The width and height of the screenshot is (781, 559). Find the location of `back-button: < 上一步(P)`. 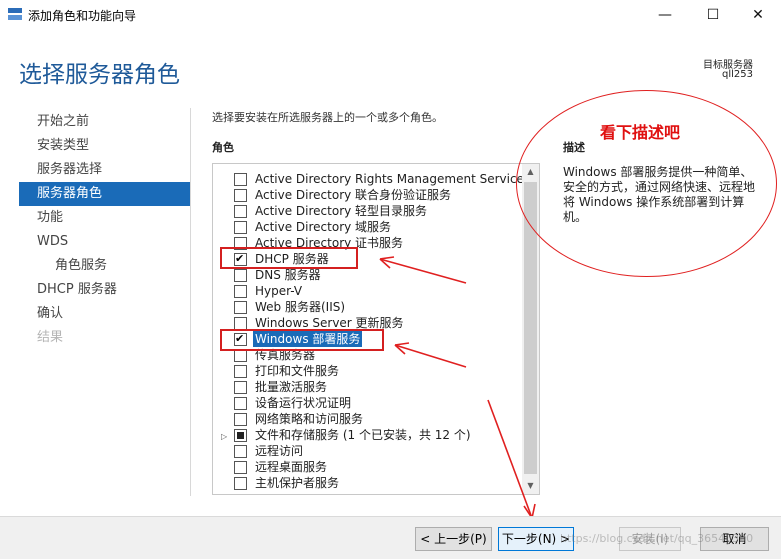

back-button: < 上一步(P) is located at coordinates (453, 539).